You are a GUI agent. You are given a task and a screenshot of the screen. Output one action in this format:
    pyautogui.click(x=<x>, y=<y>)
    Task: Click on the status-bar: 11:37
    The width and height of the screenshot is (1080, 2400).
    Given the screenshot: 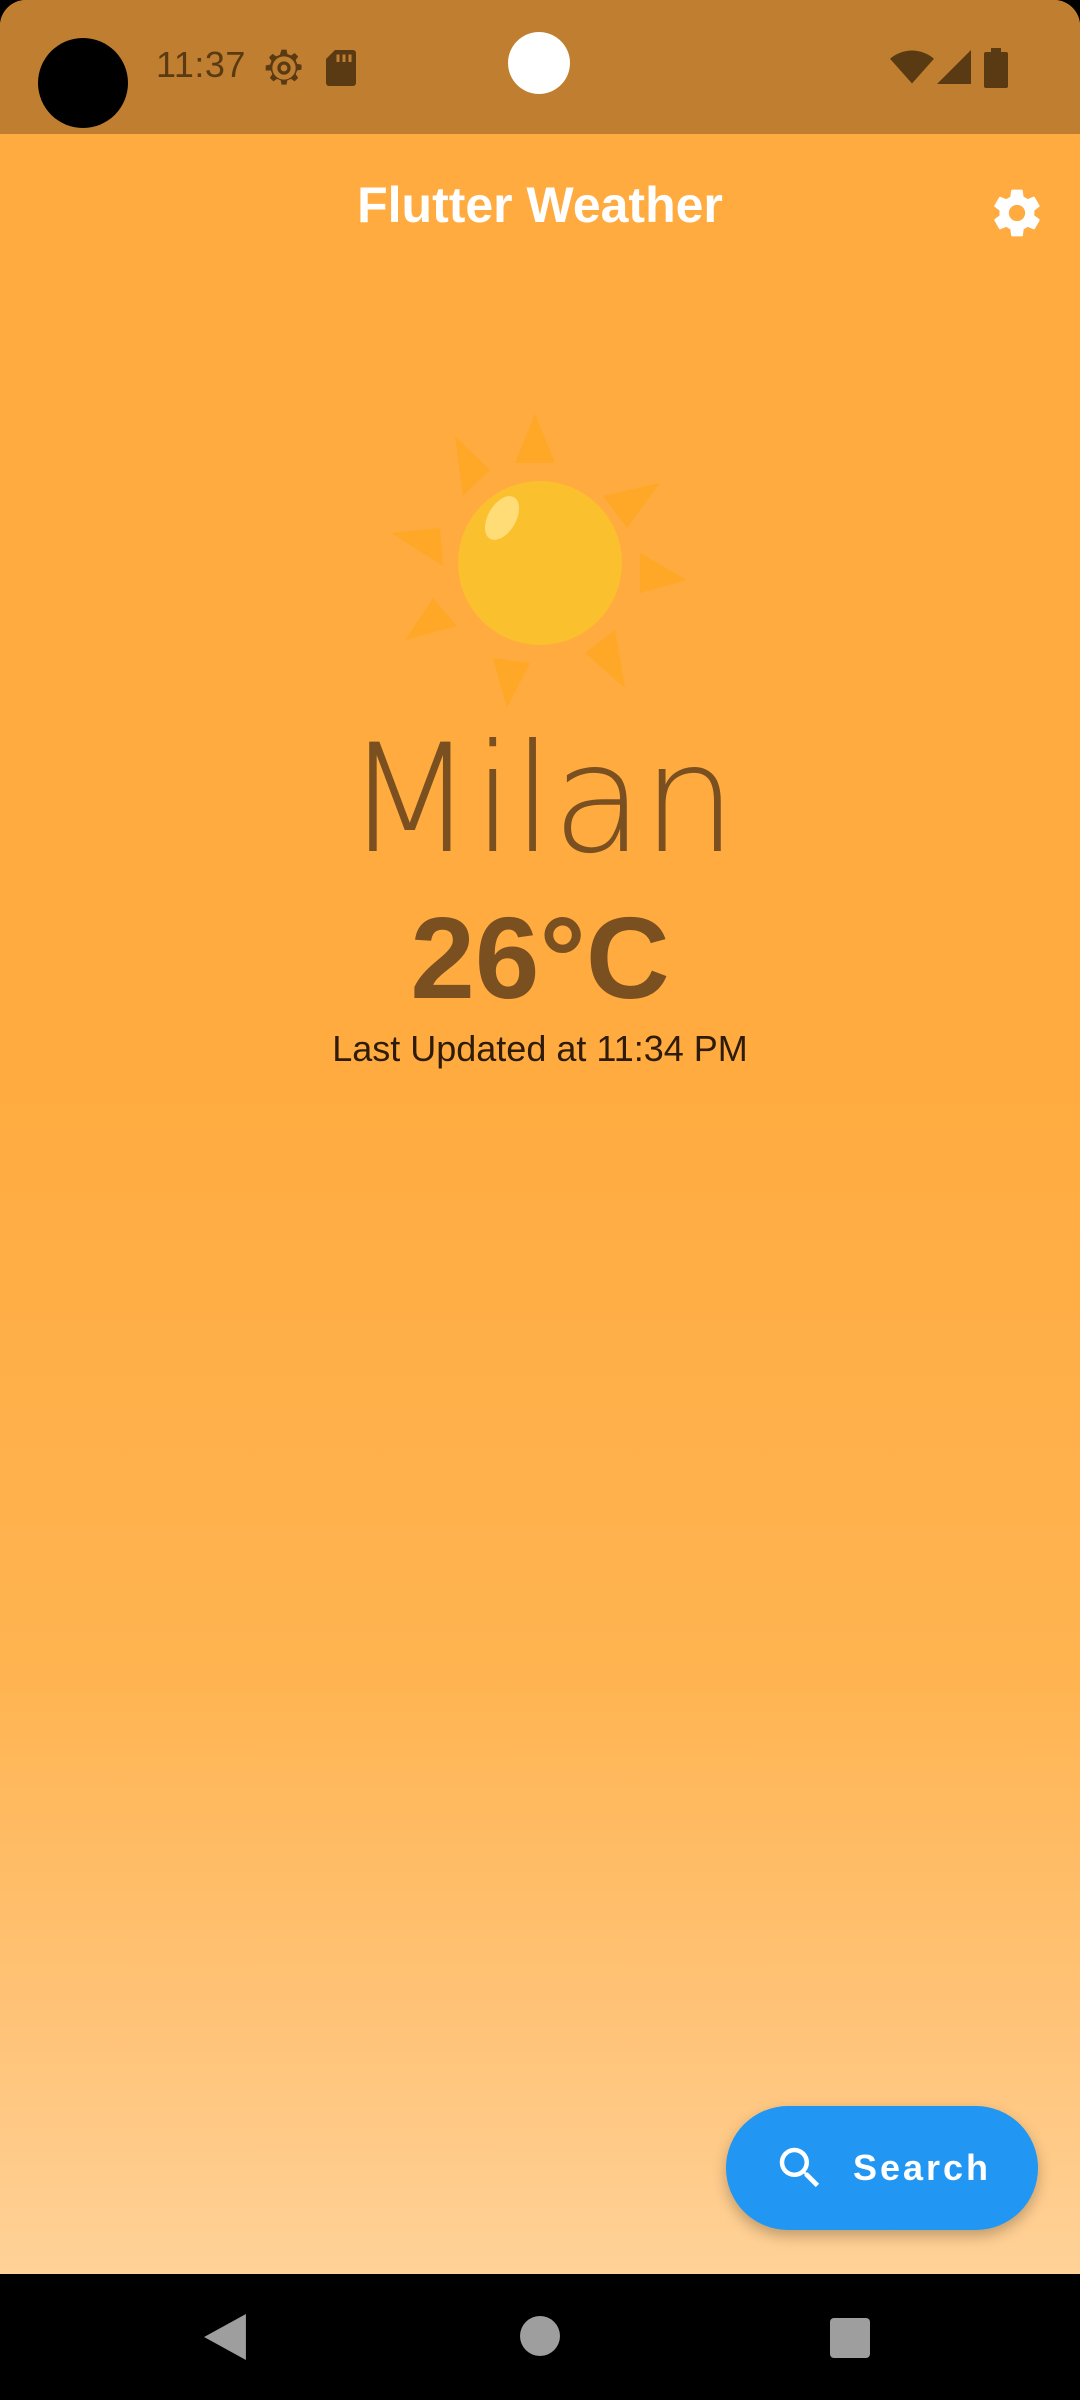 What is the action you would take?
    pyautogui.click(x=540, y=67)
    